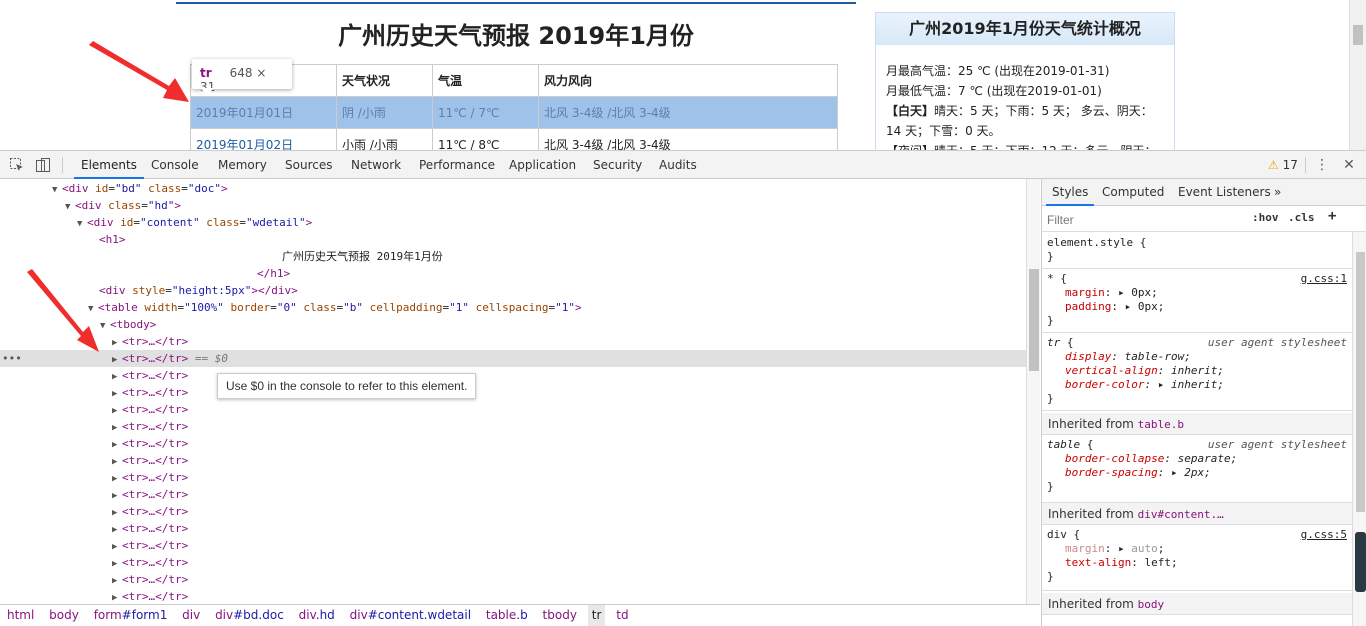 The image size is (1366, 626). I want to click on styles-tabbar: Styles Computed Event Listeners », so click(1204, 192).